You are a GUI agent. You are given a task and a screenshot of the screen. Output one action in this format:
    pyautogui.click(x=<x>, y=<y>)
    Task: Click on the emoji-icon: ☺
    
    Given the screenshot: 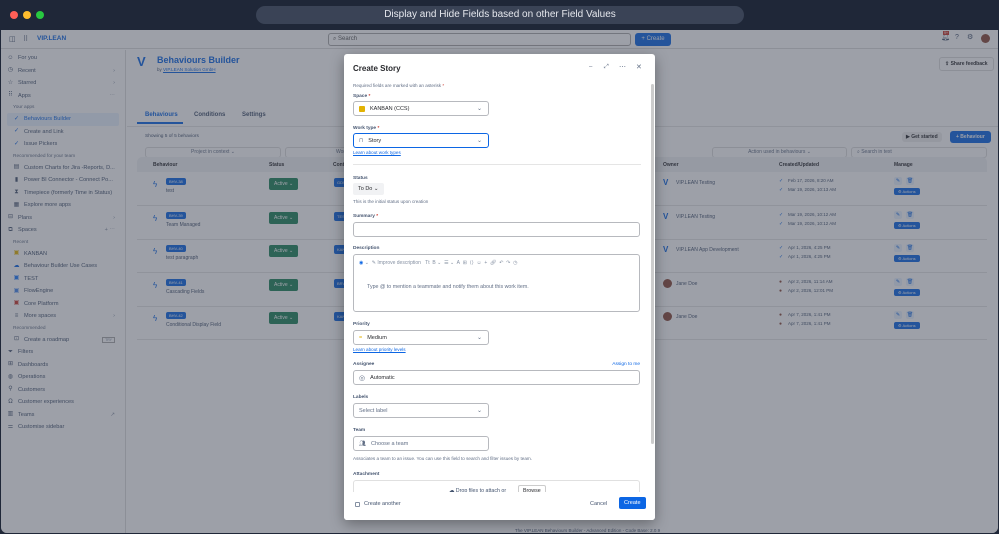 What is the action you would take?
    pyautogui.click(x=478, y=263)
    